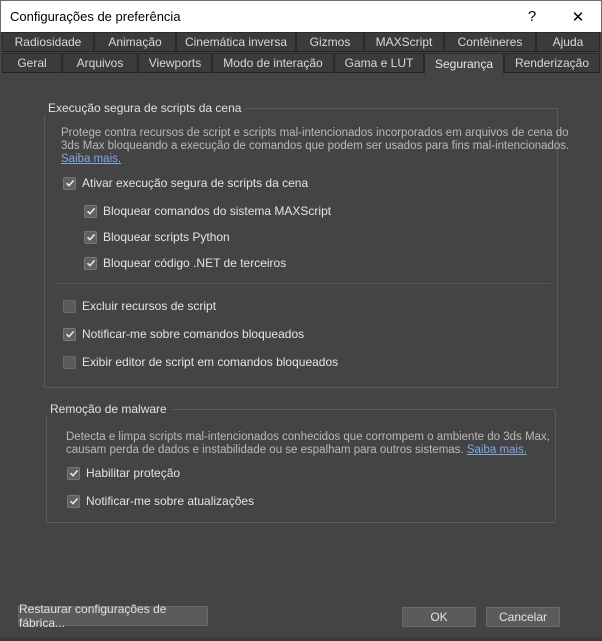  What do you see at coordinates (236, 42) in the screenshot?
I see `tab-inverse-kinematics: Cinemática inversa` at bounding box center [236, 42].